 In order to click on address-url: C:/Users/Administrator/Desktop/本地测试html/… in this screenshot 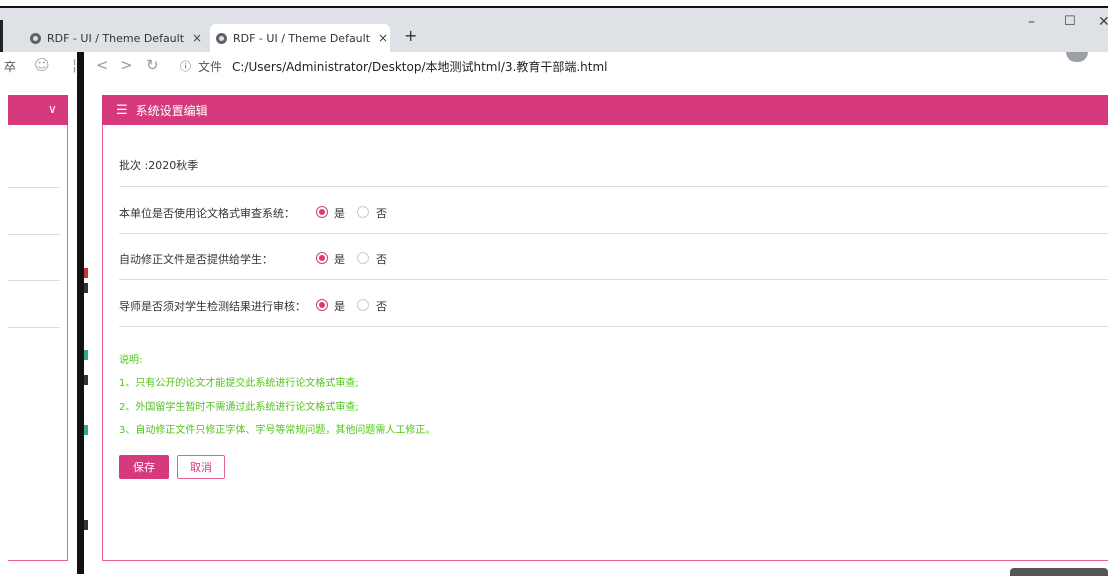, I will do `click(419, 66)`.